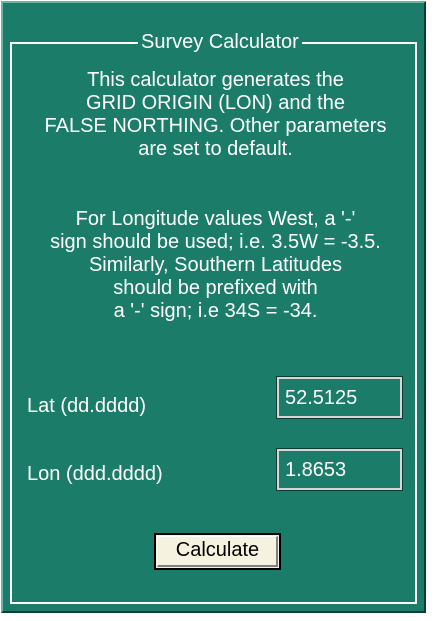 The image size is (437, 621). What do you see at coordinates (215, 103) in the screenshot?
I see `intro-line: GRID ORIGIN (LON) and the` at bounding box center [215, 103].